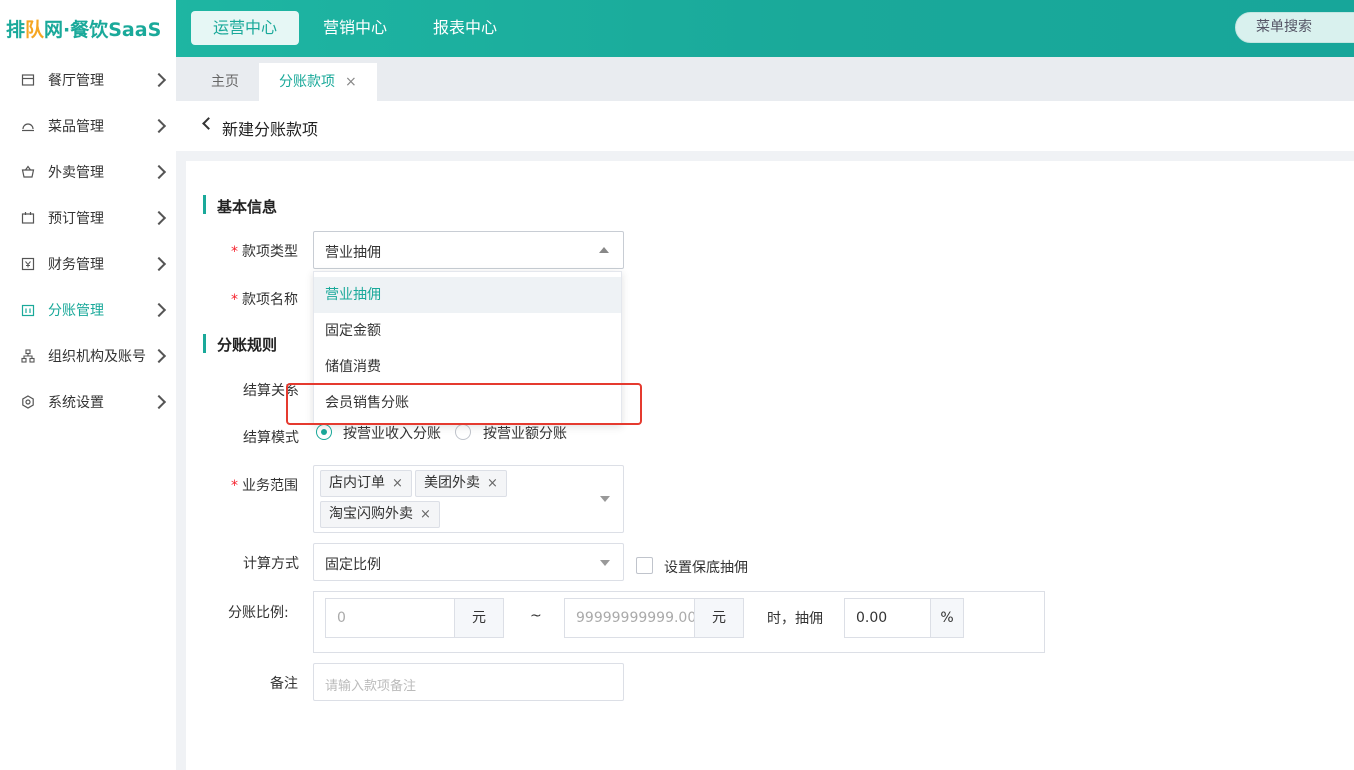  I want to click on remark-placeholder: 请输入款项备注, so click(371, 686).